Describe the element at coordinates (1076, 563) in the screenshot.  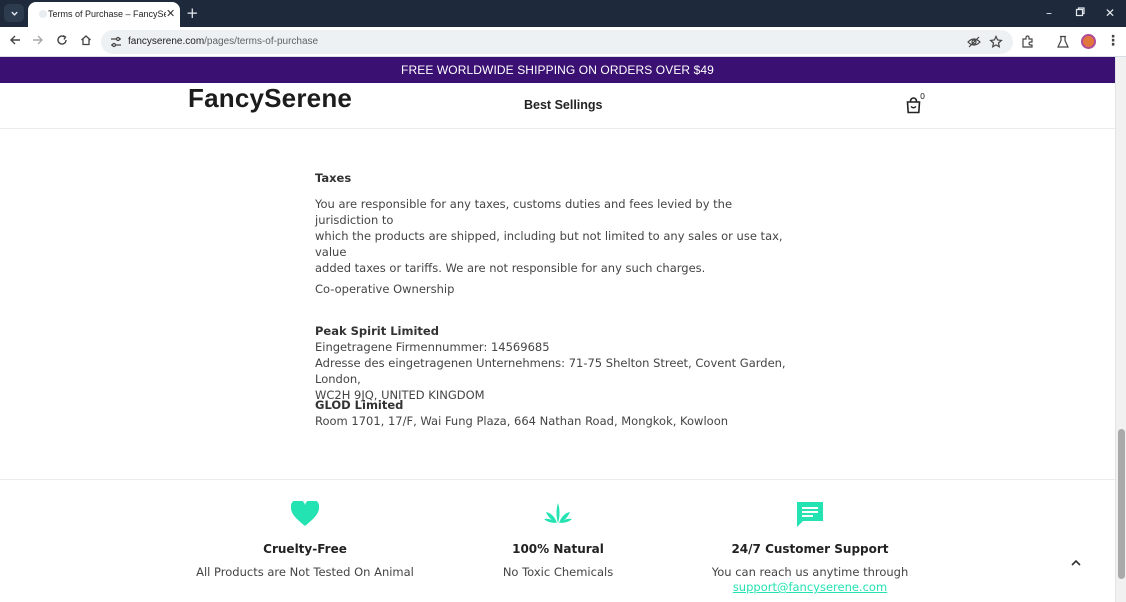
I see `chevron-up-icon` at that location.